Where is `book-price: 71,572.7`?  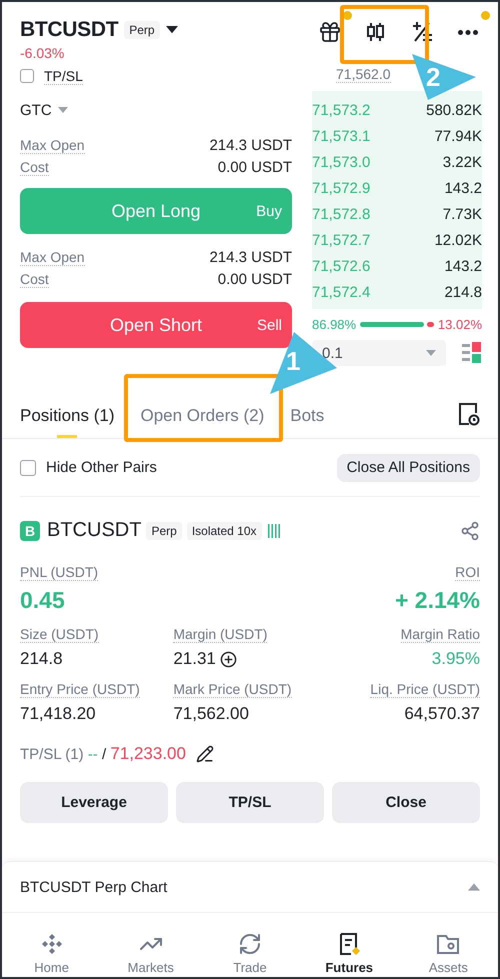
book-price: 71,572.7 is located at coordinates (341, 240).